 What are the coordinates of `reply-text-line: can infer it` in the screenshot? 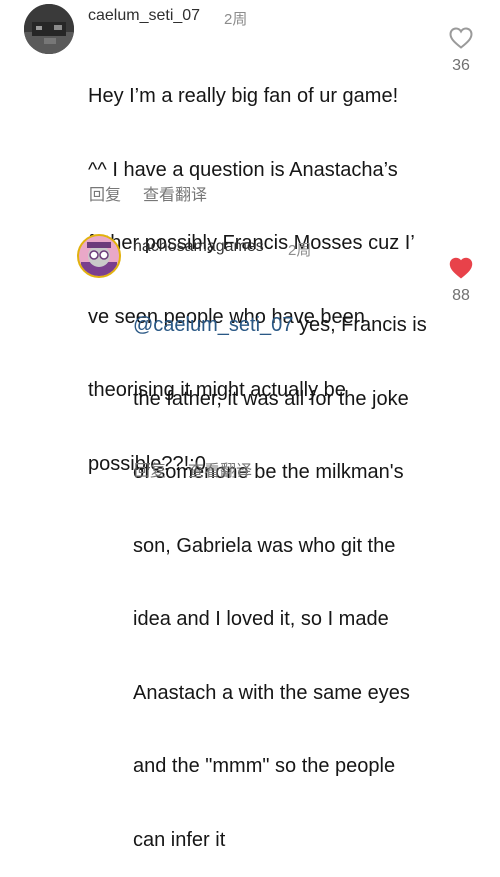 It's located at (179, 839).